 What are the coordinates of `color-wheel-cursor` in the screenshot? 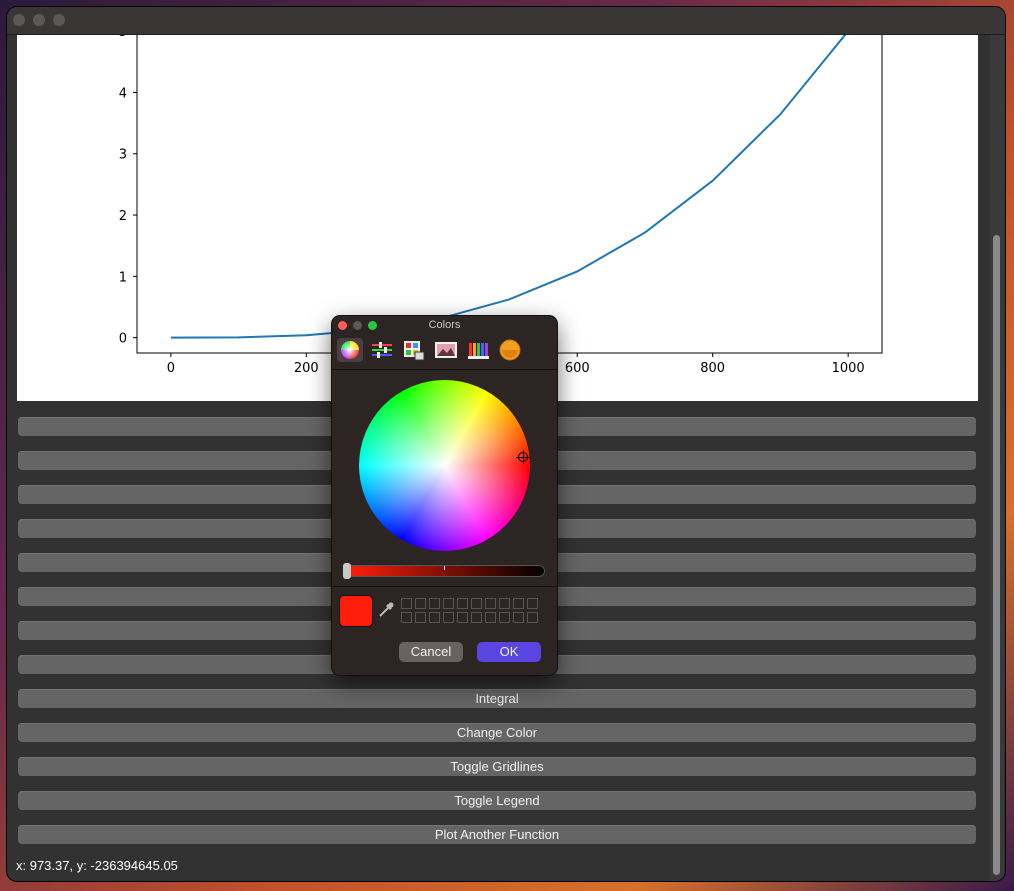 It's located at (523, 457).